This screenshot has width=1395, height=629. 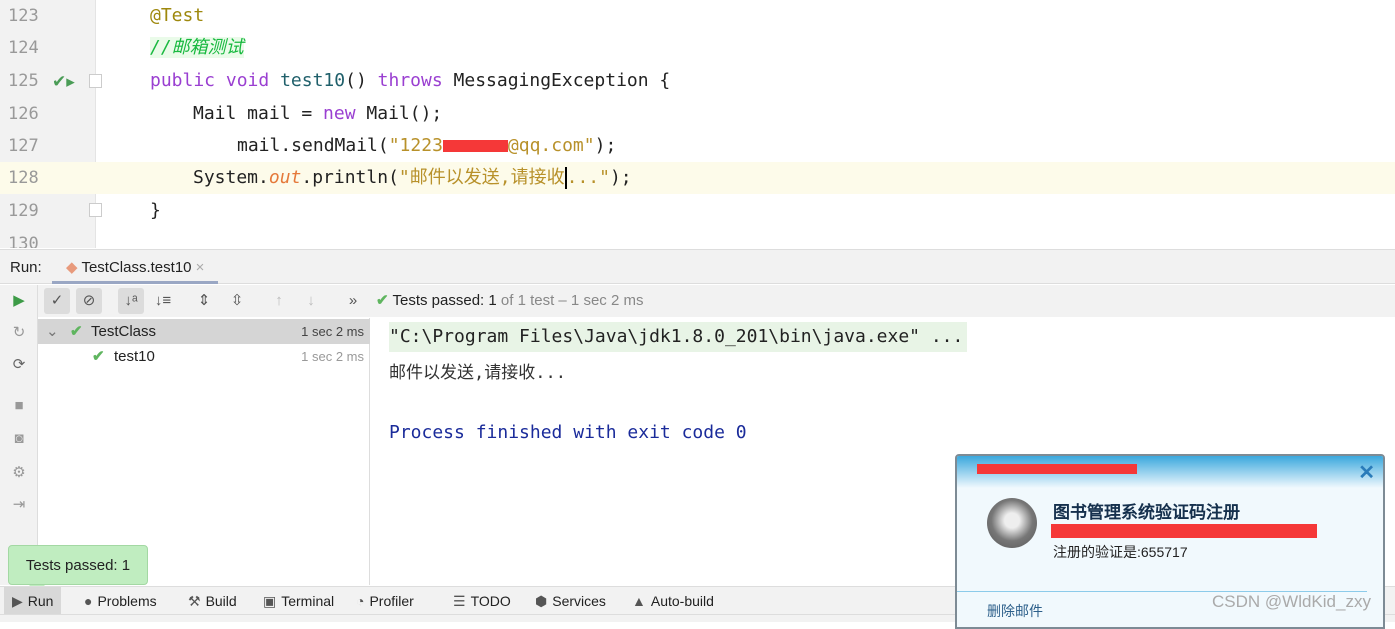 What do you see at coordinates (89, 301) in the screenshot?
I see `show-ignored-icon: ⊘` at bounding box center [89, 301].